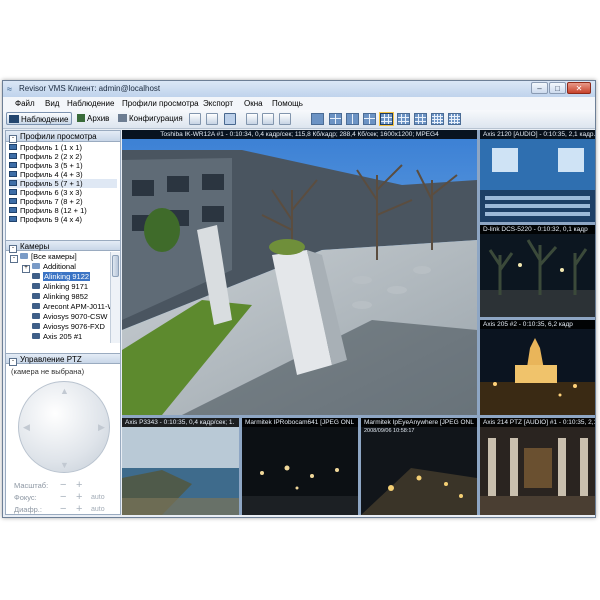  Describe the element at coordinates (90, 103) in the screenshot. I see `menu-monitoring: Наблюдение` at that location.